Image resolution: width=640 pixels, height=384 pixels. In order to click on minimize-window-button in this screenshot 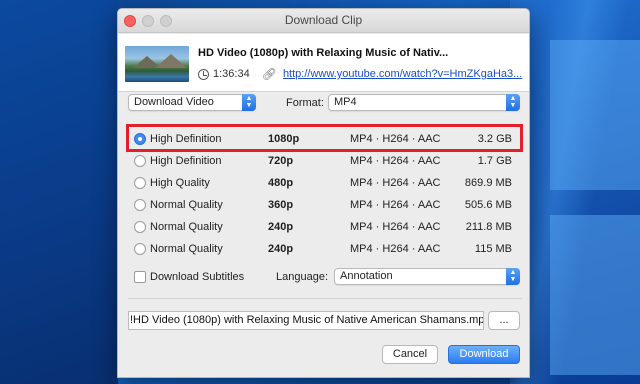, I will do `click(148, 21)`.